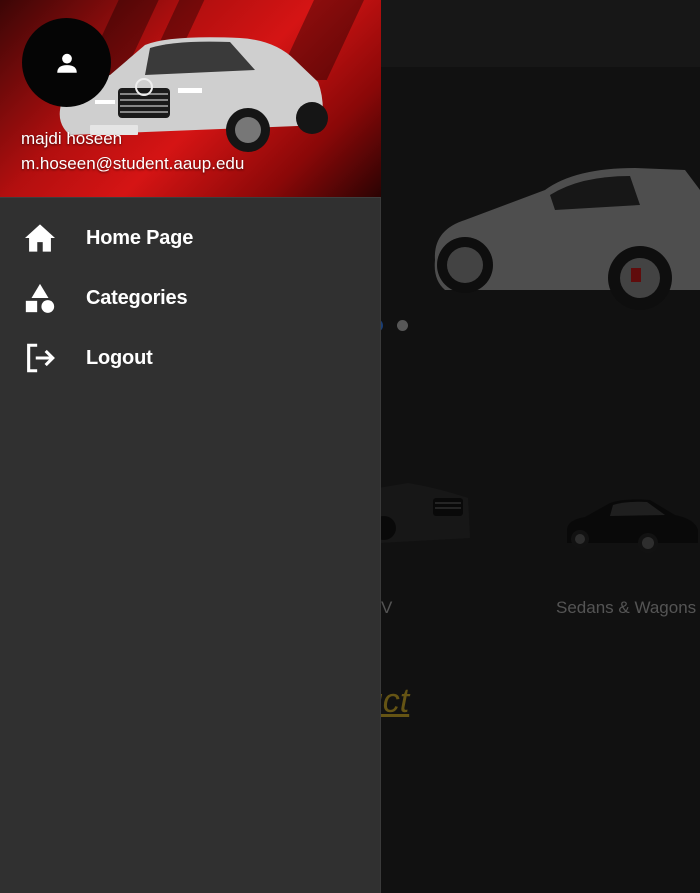  What do you see at coordinates (40, 238) in the screenshot?
I see `home-icon` at bounding box center [40, 238].